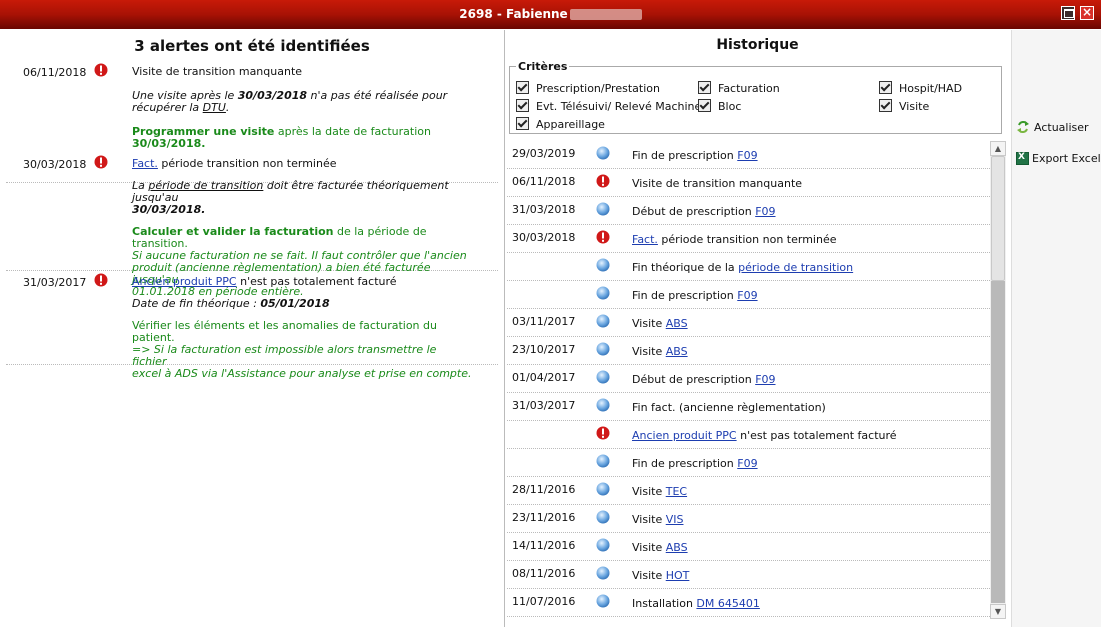 The height and width of the screenshot is (627, 1101). I want to click on history-link: DM 645401, so click(727, 603).